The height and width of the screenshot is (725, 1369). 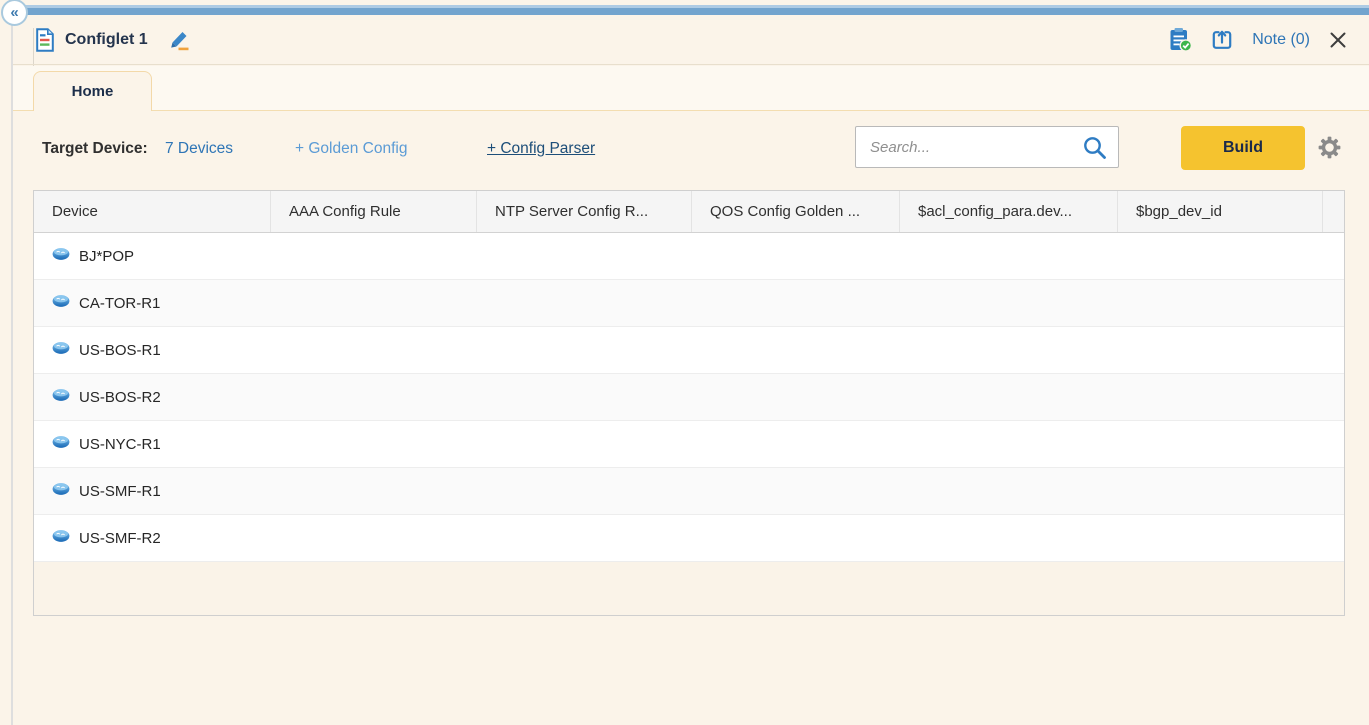 What do you see at coordinates (374, 211) in the screenshot?
I see `column-header-aaa-config-rule: AAA Config Rule` at bounding box center [374, 211].